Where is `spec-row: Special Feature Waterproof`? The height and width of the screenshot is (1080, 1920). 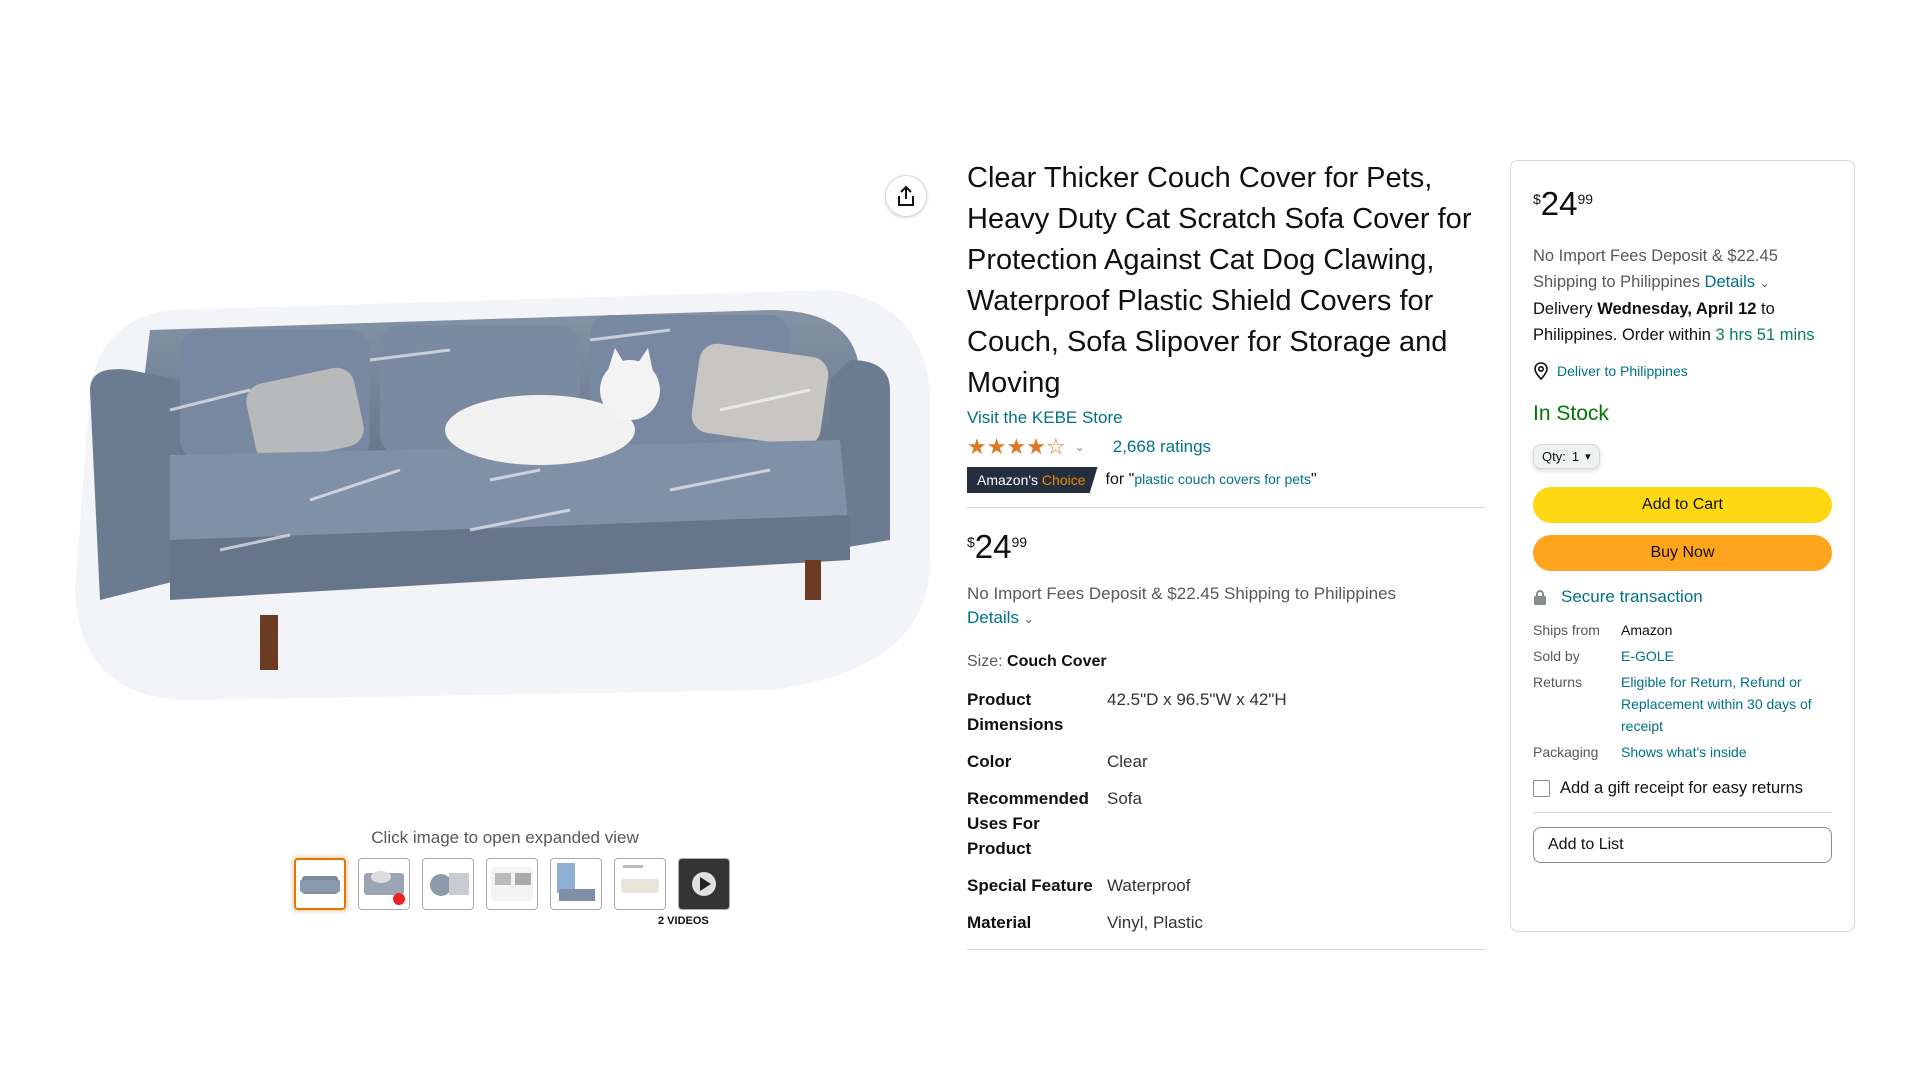 spec-row: Special Feature Waterproof is located at coordinates (1079, 885).